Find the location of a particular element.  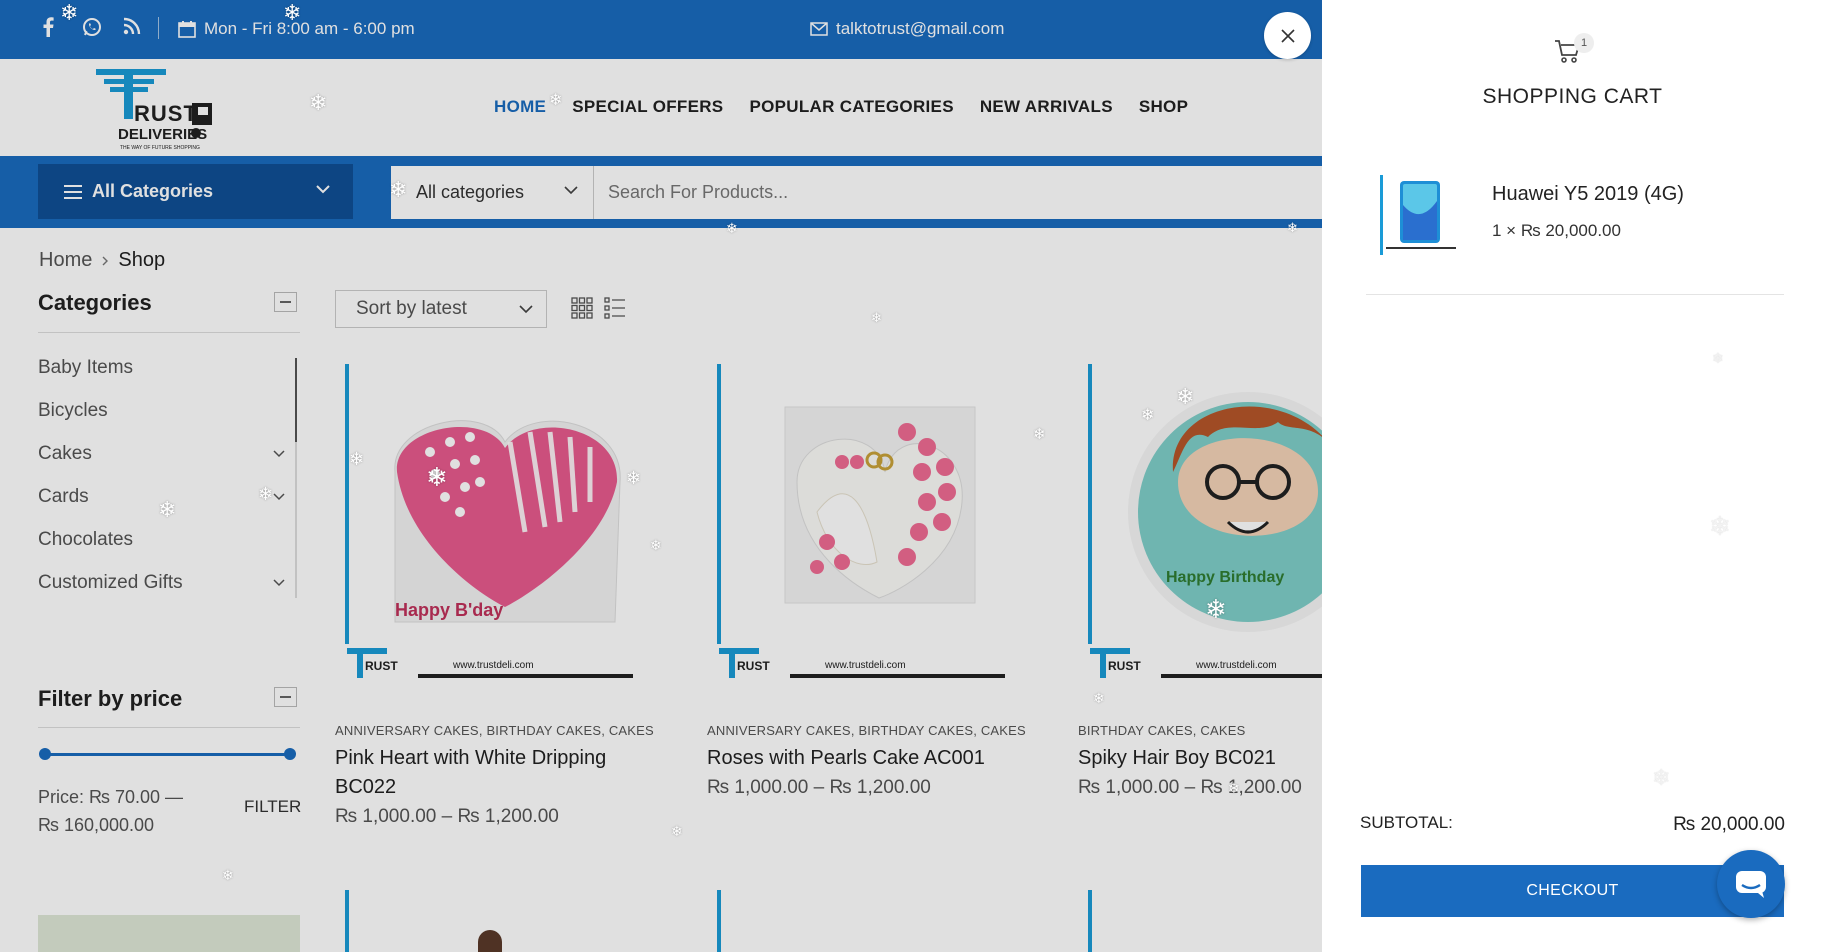

chat-icon is located at coordinates (1751, 884).